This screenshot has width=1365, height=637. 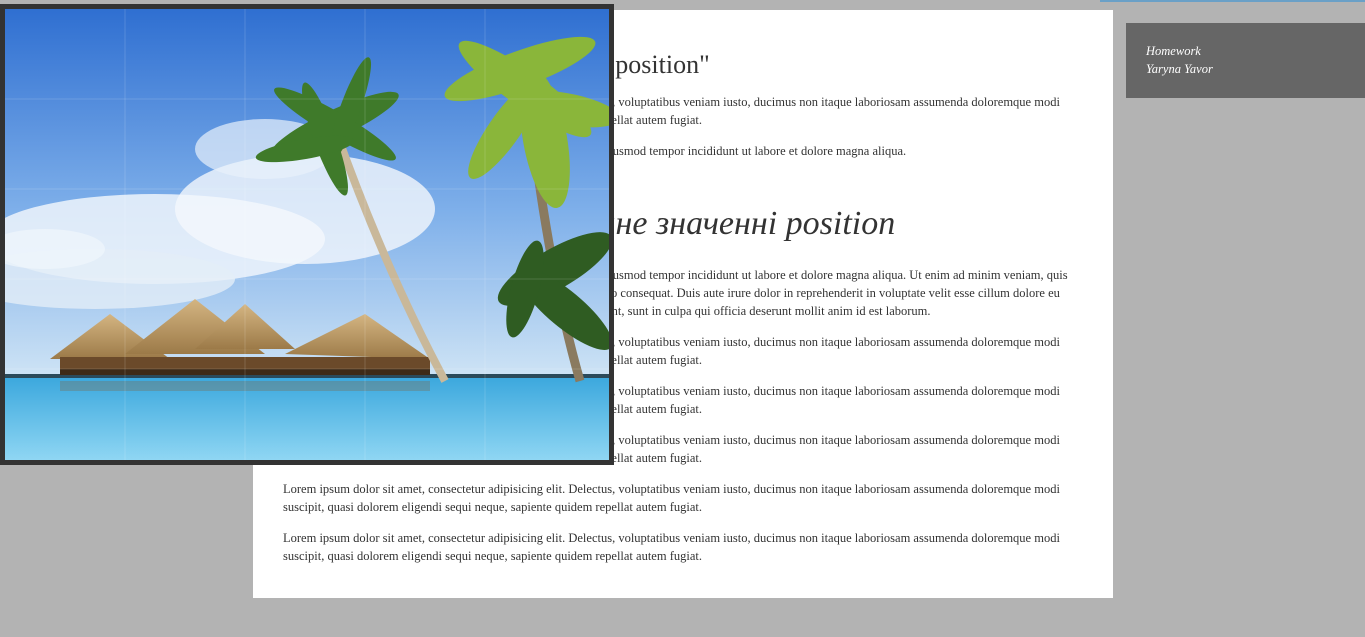 I want to click on top-accent-line, so click(x=1232, y=1).